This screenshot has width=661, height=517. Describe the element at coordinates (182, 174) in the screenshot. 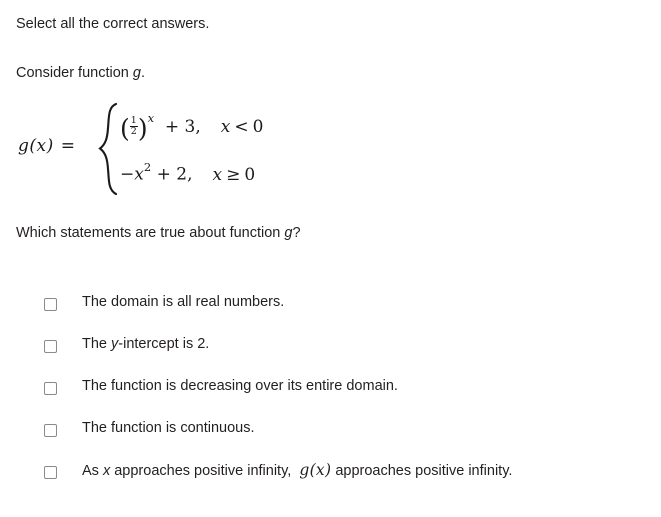

I see `branch-second-constant: 2` at that location.